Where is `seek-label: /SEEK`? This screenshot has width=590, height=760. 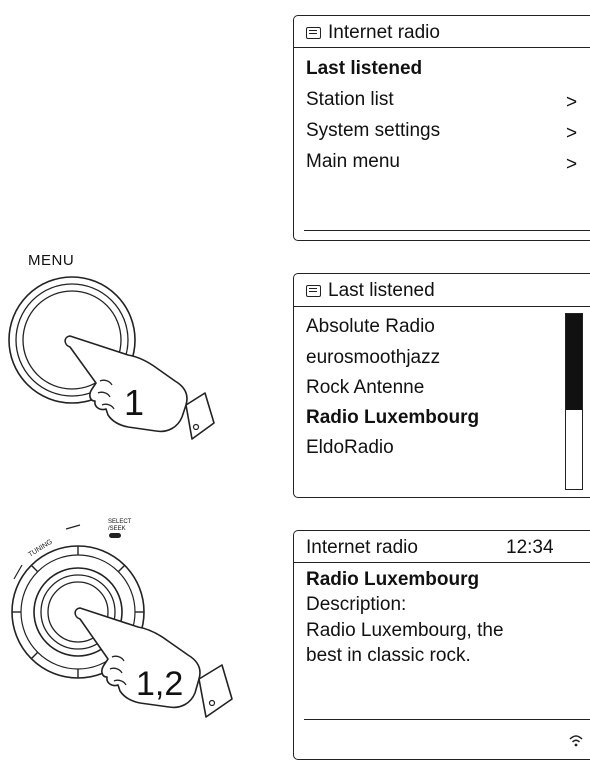
seek-label: /SEEK is located at coordinates (117, 529).